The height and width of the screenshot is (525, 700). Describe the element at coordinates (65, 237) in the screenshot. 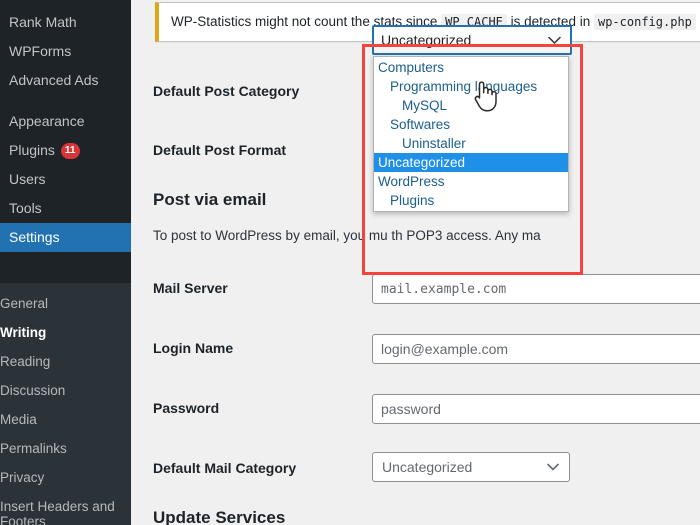

I see `sidebar-item-settings: Settings` at that location.